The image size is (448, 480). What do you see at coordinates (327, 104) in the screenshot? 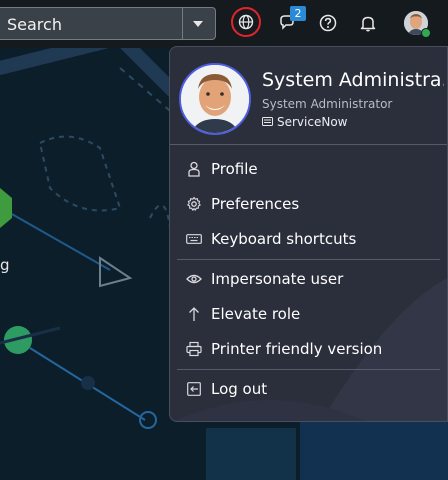
I see `user-role: System Administrator` at bounding box center [327, 104].